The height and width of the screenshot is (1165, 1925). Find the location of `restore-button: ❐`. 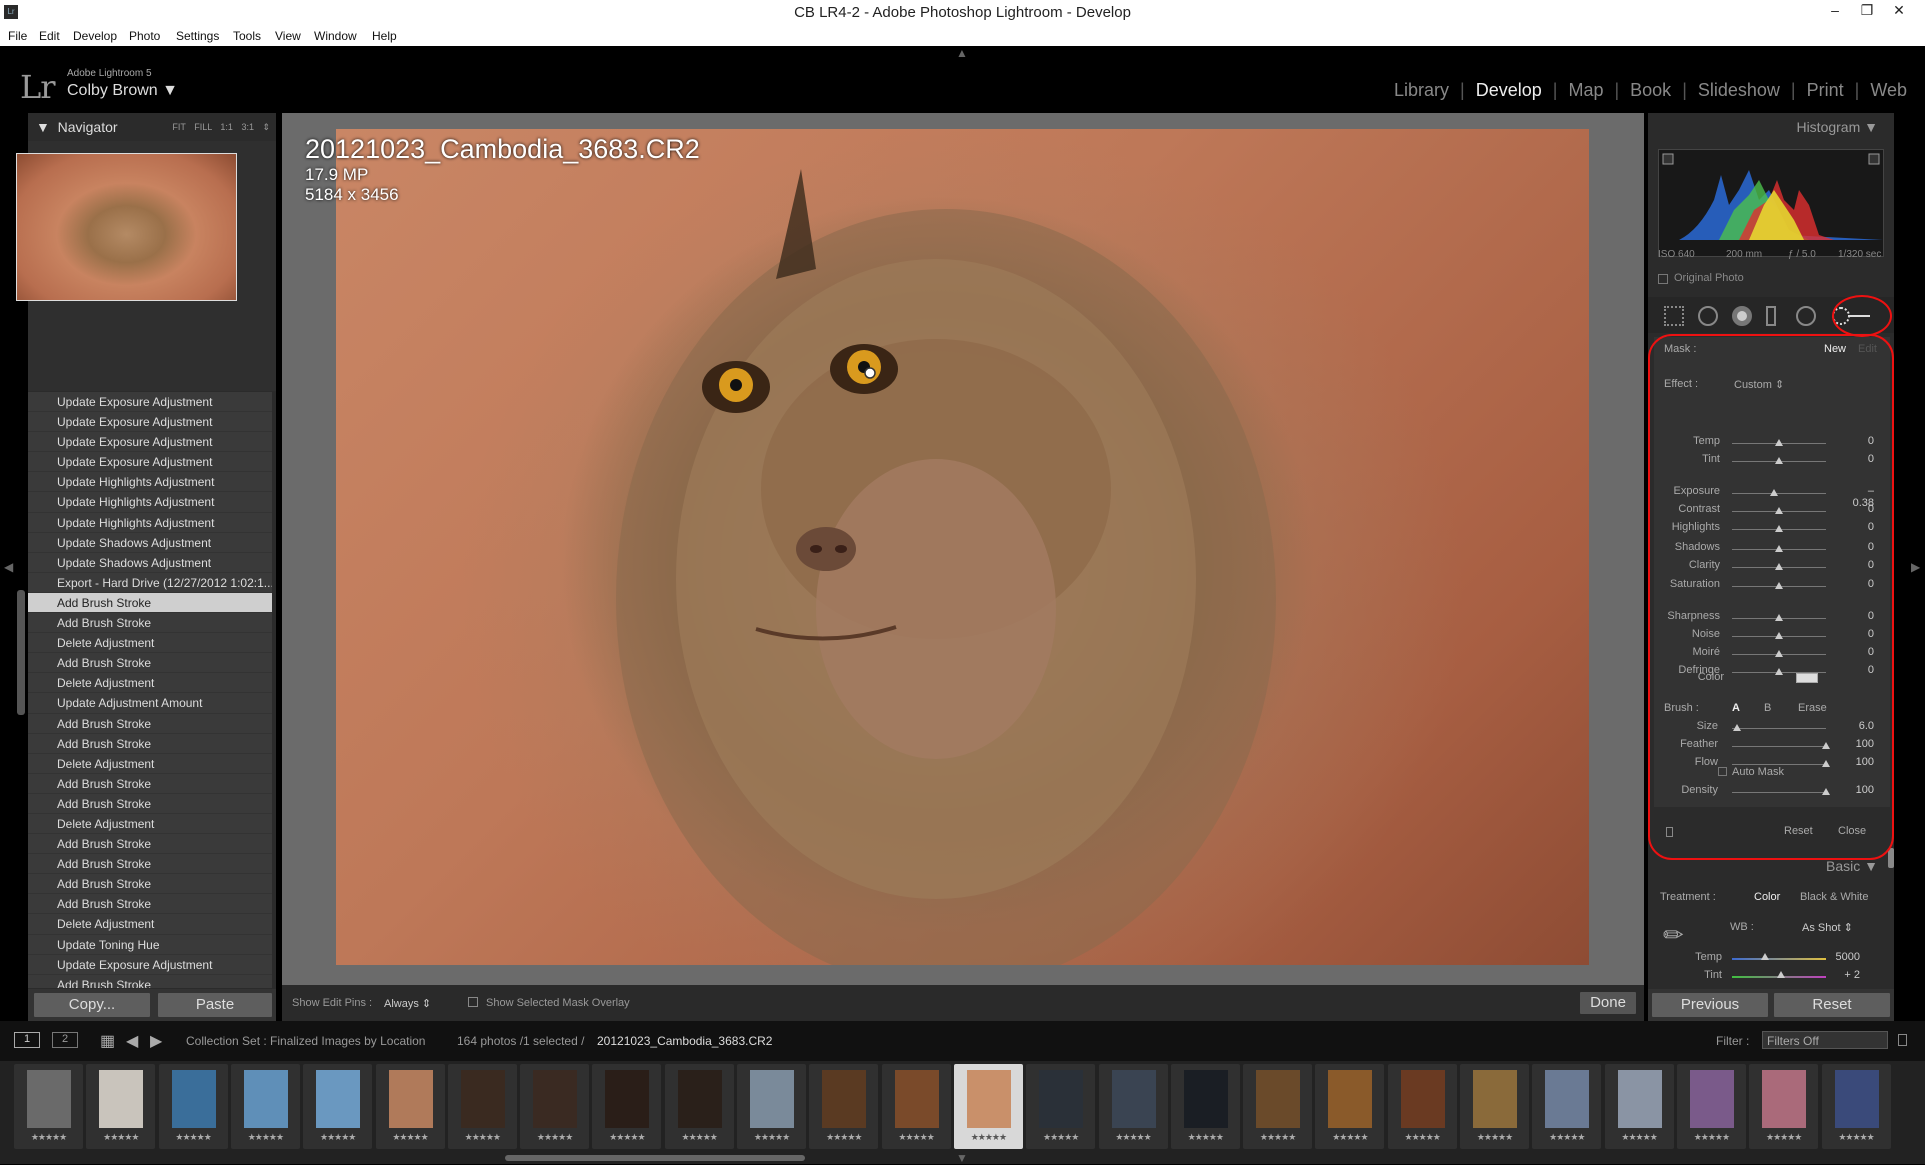

restore-button: ❐ is located at coordinates (1867, 10).